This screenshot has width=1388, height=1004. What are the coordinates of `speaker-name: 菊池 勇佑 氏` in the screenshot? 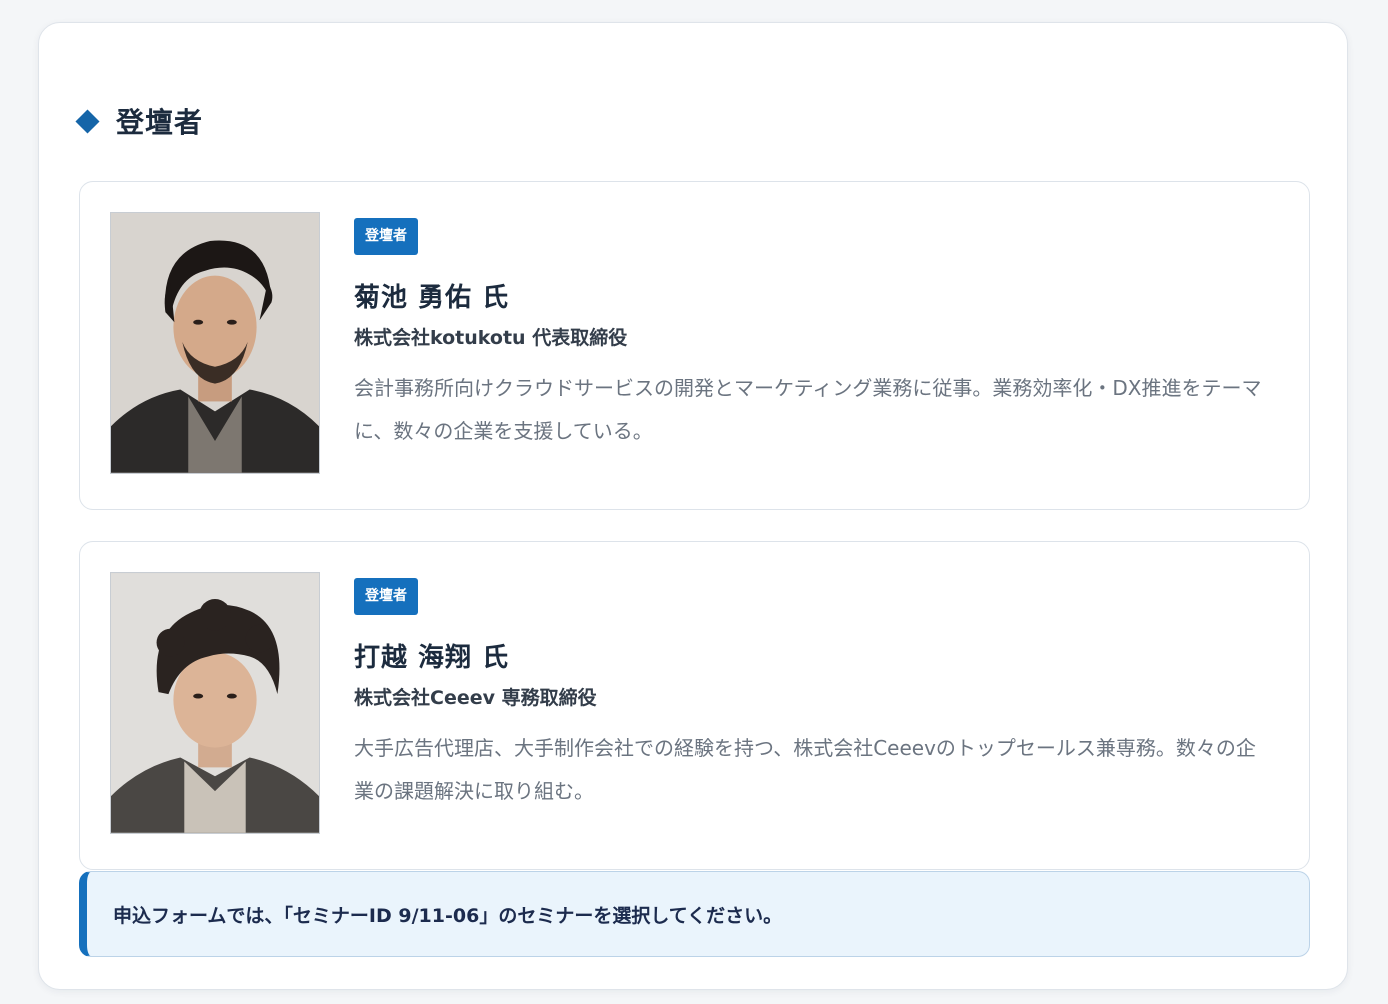 It's located at (432, 298).